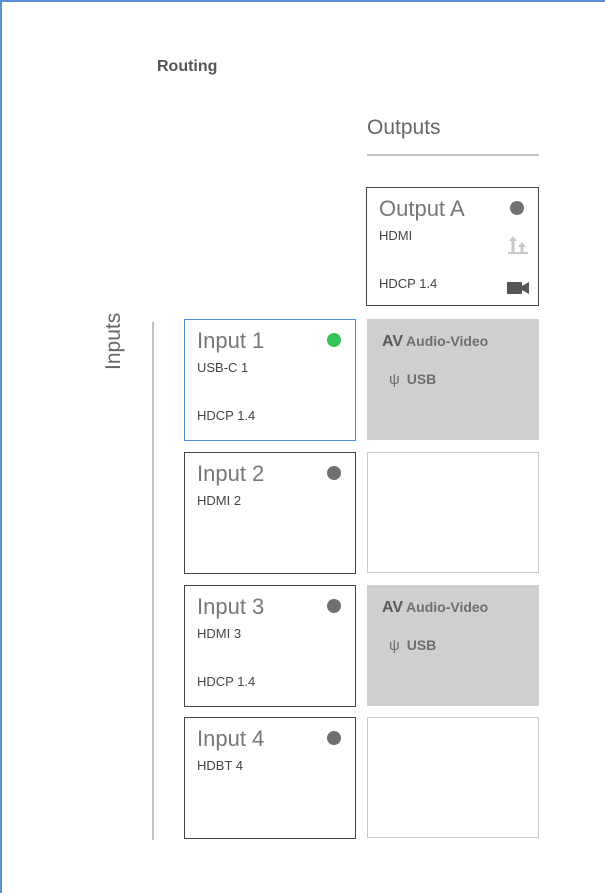 Image resolution: width=605 pixels, height=893 pixels. What do you see at coordinates (270, 646) in the screenshot?
I see `input-card-3: Input 3 HDMI 3 HDCP 1.4` at bounding box center [270, 646].